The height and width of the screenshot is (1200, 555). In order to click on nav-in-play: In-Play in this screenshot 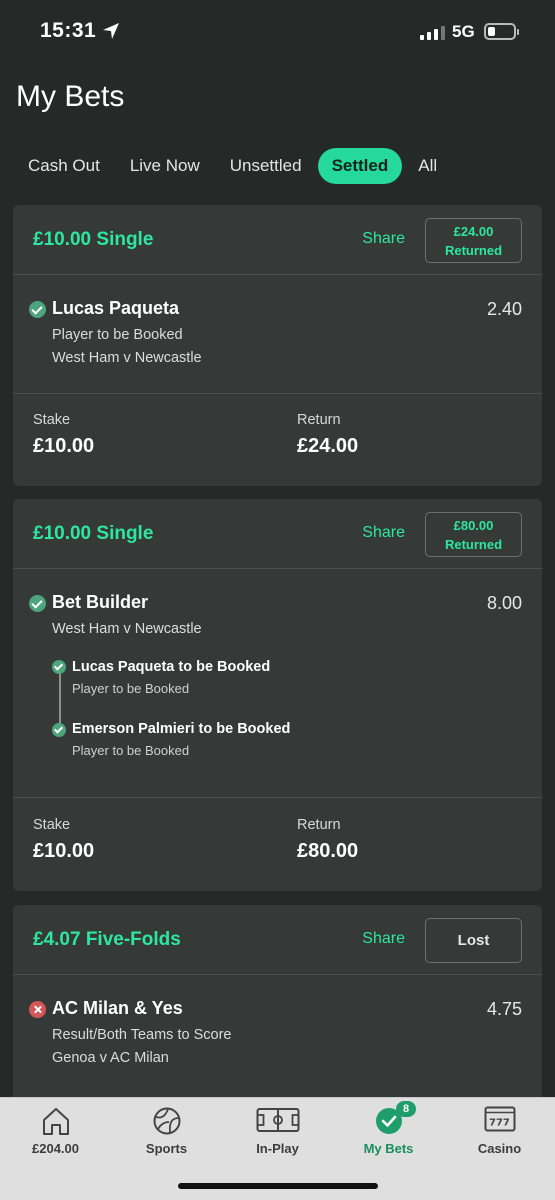, I will do `click(277, 1133)`.